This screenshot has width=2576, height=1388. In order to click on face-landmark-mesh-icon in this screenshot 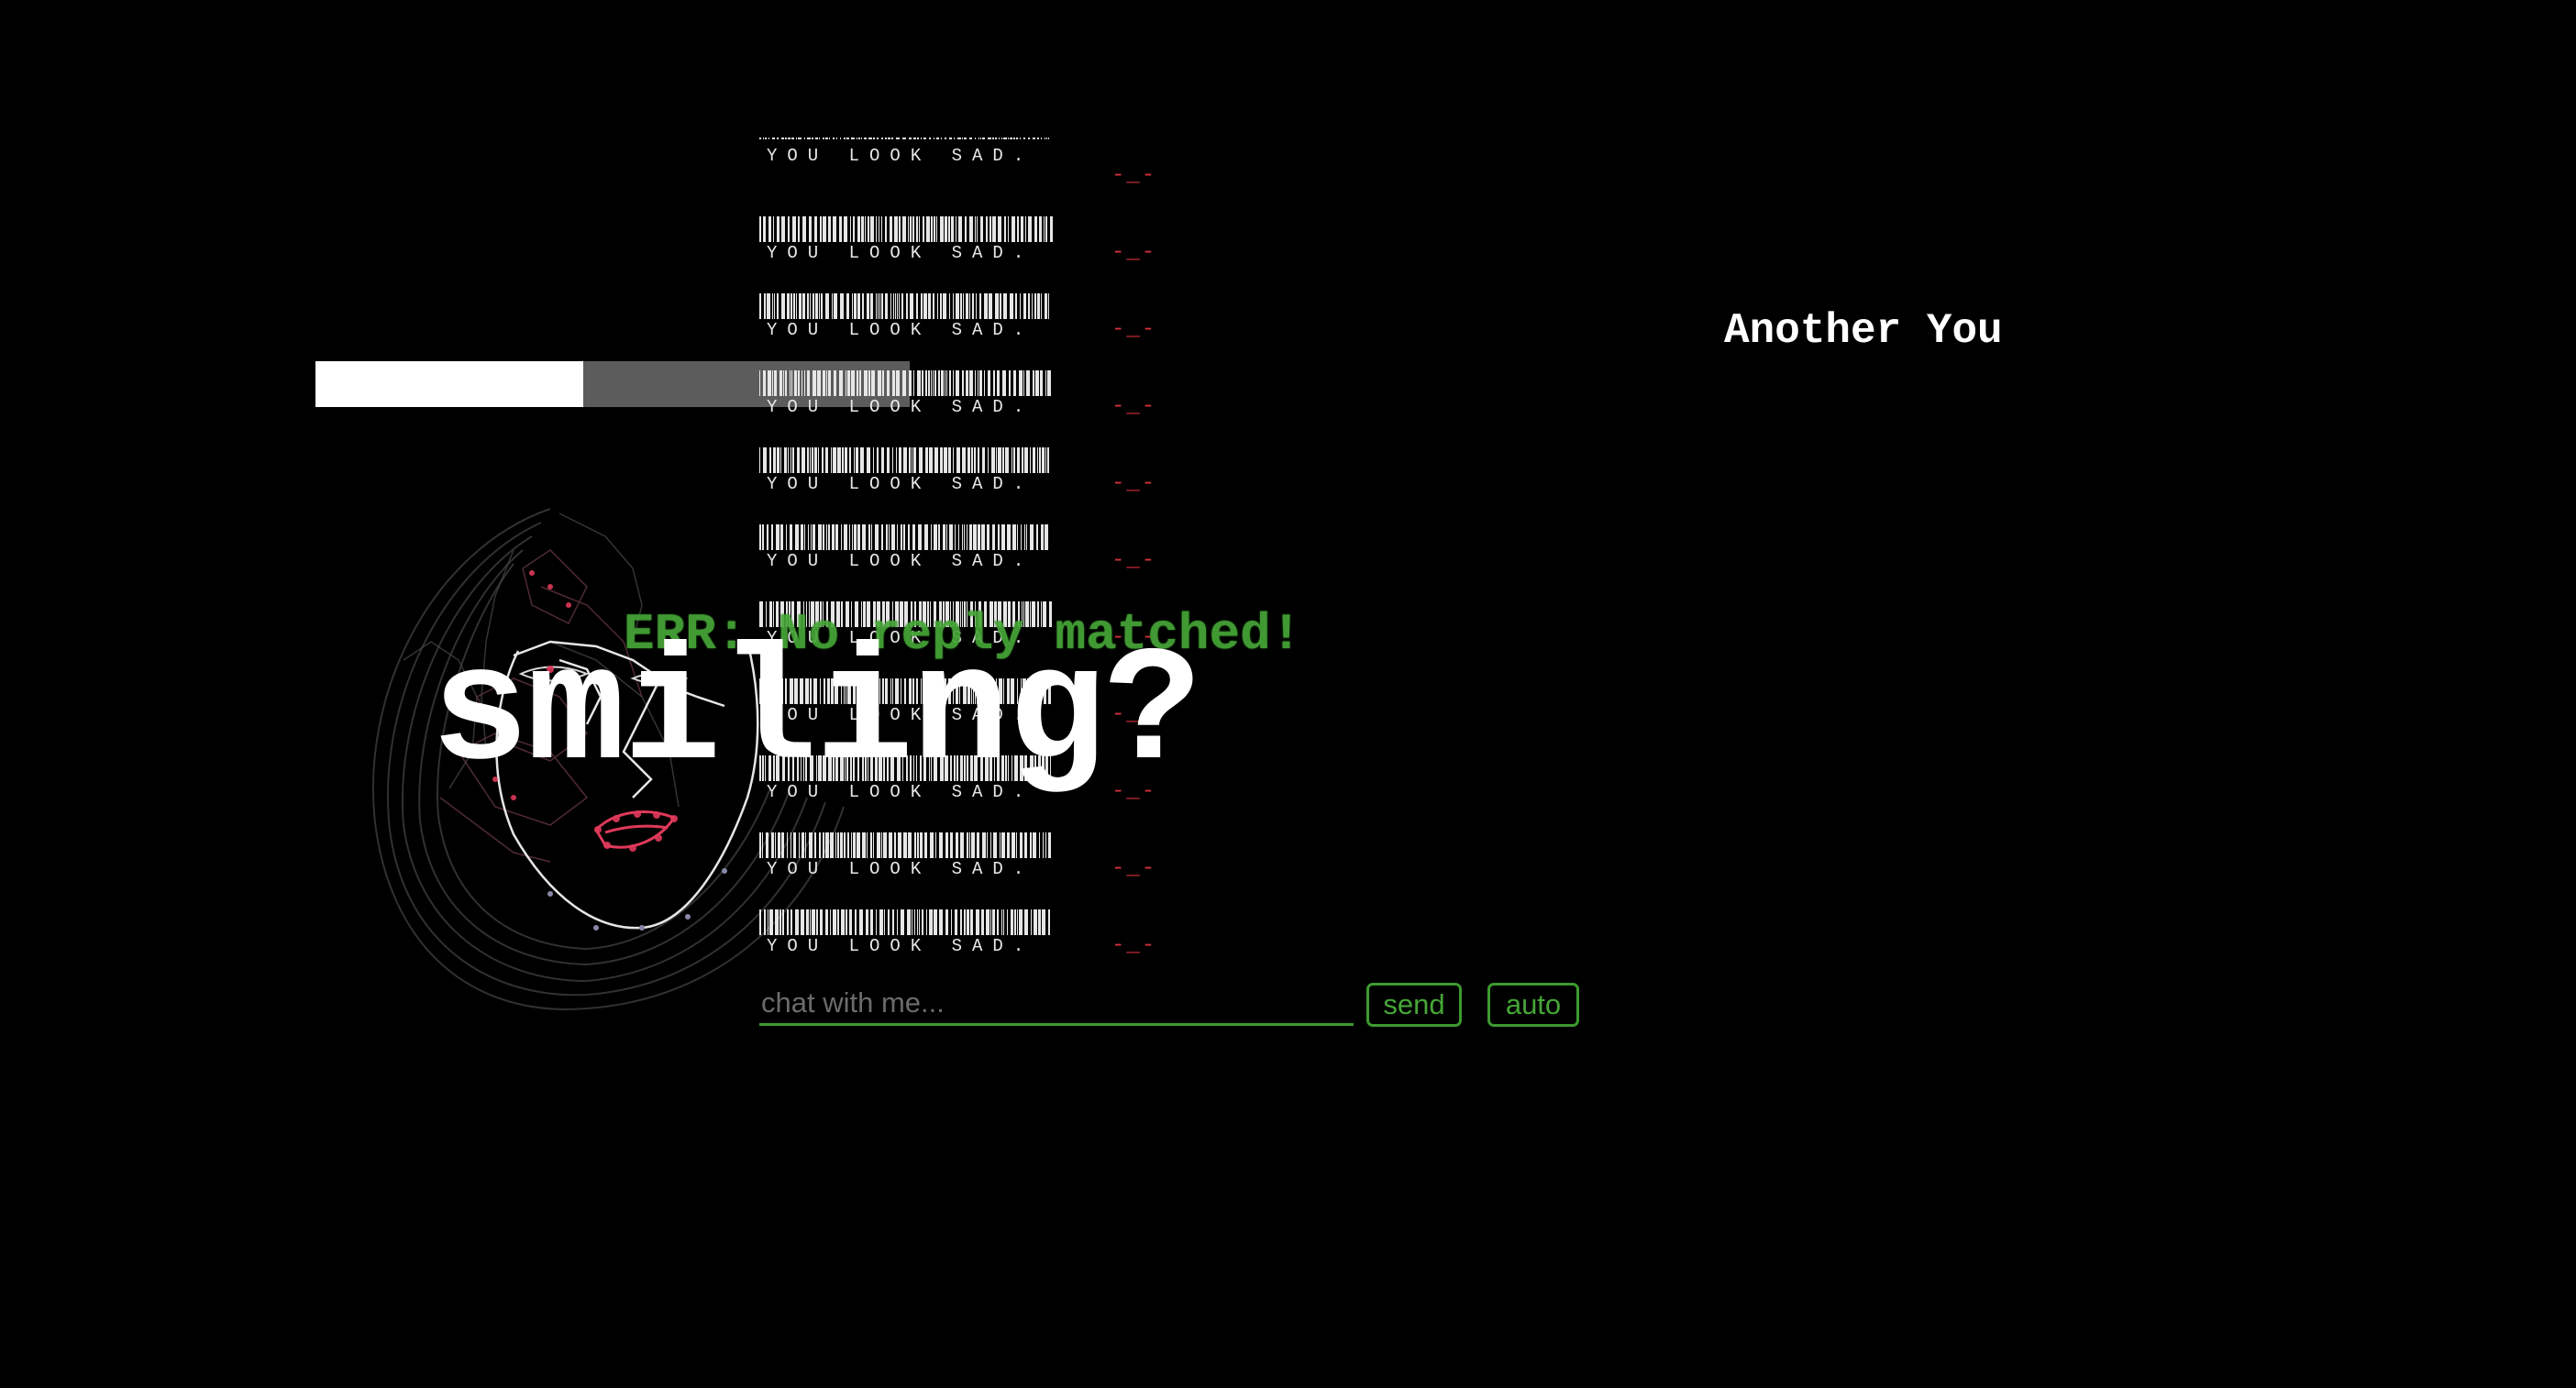, I will do `click(608, 759)`.